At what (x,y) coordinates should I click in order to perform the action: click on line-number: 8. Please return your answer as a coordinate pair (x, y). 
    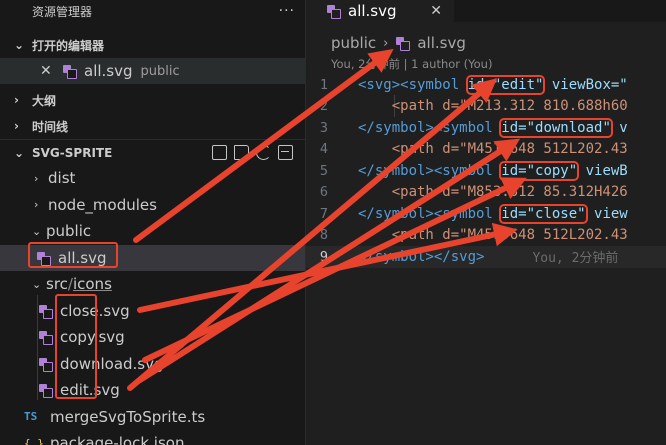
    Looking at the image, I should click on (323, 235).